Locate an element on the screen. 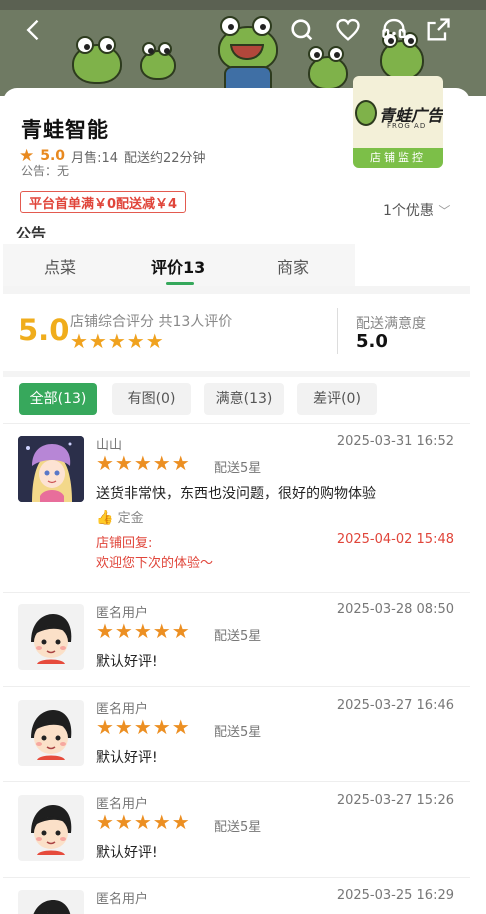  review-date: 2025-03-25 16:29 is located at coordinates (395, 895).